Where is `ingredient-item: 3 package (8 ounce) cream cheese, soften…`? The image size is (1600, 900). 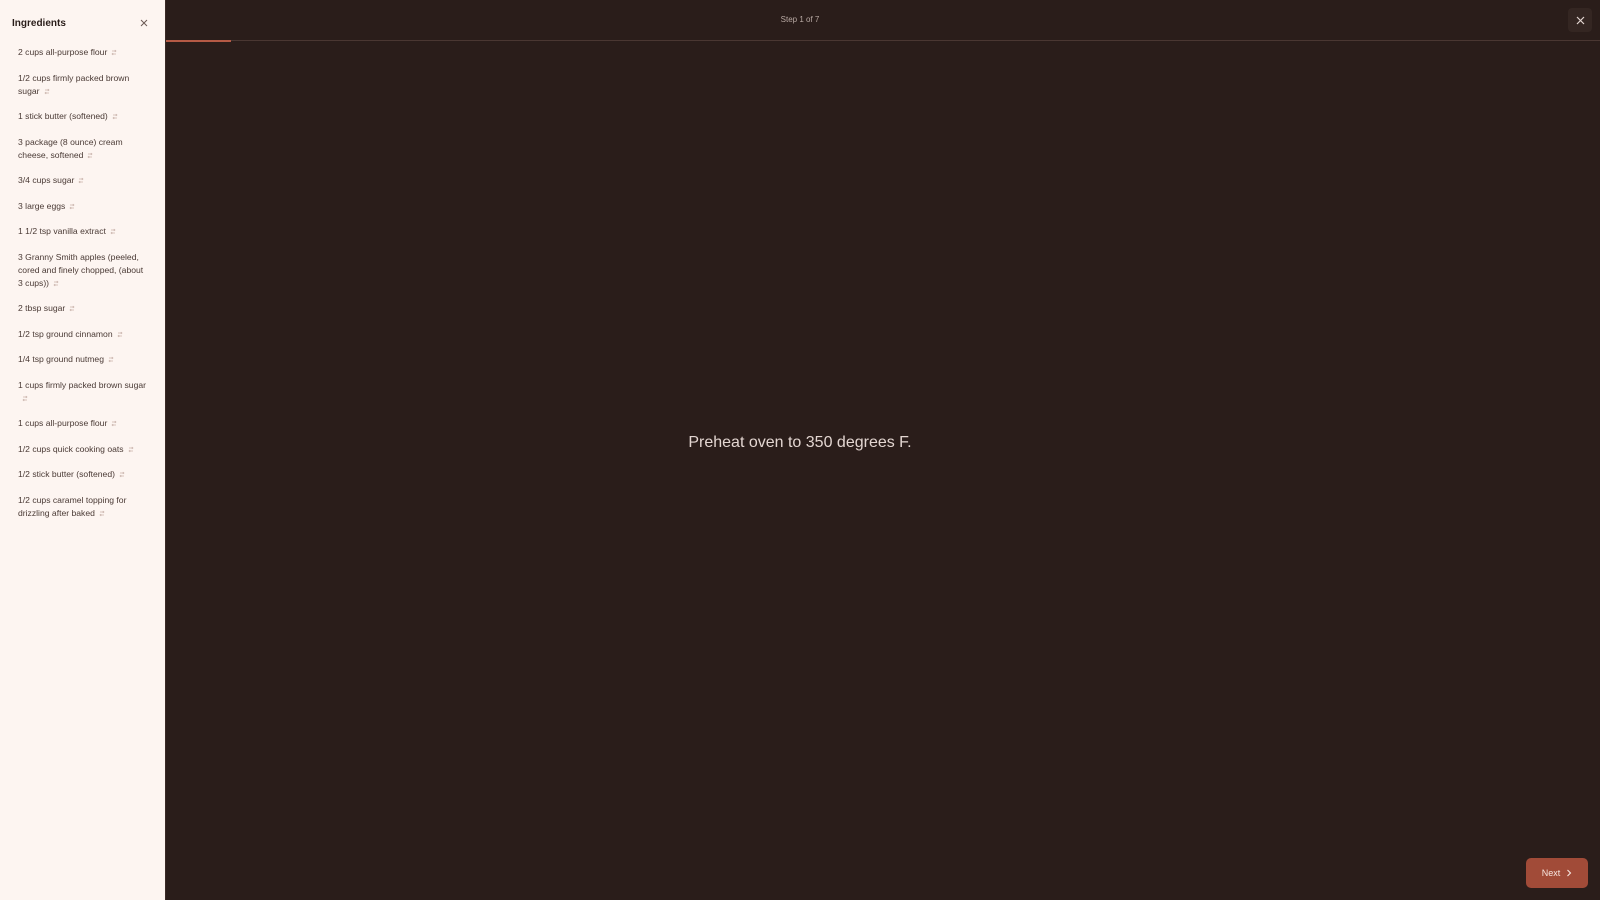 ingredient-item: 3 package (8 ounce) cream cheese, soften… is located at coordinates (82, 149).